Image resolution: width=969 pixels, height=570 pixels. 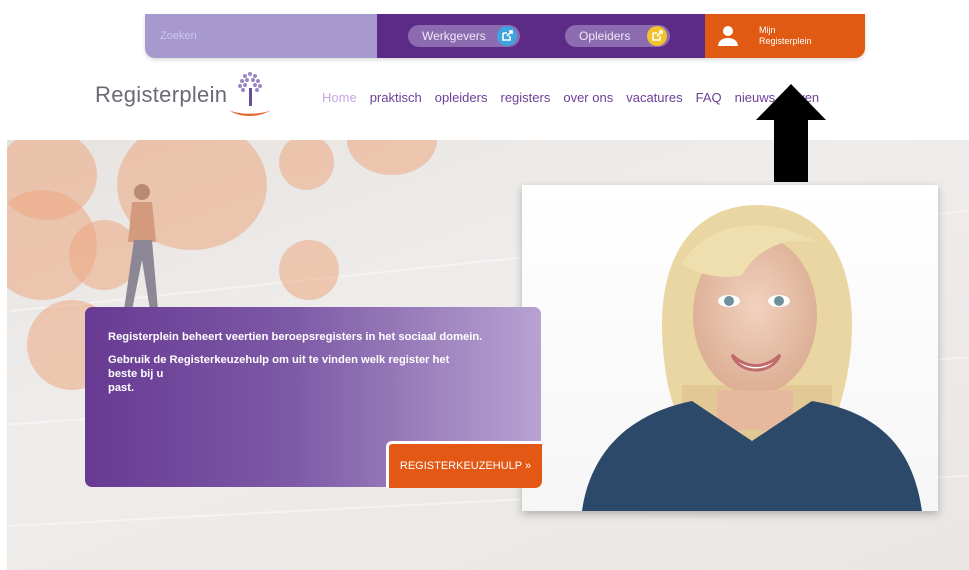 I want to click on nav-item-vacatures: vacatures, so click(x=654, y=97).